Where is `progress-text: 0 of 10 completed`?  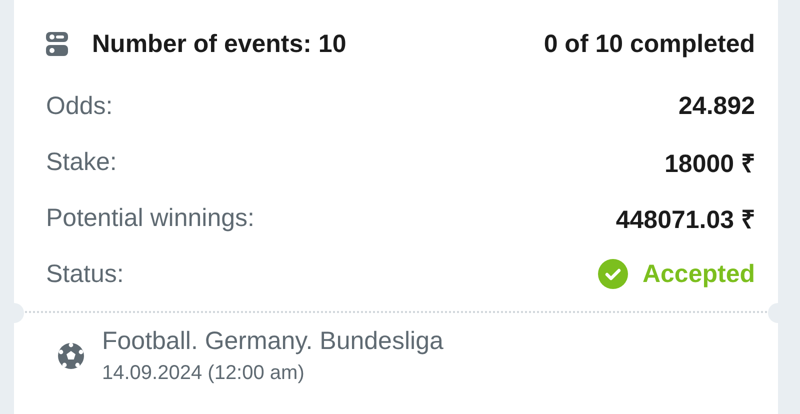 progress-text: 0 of 10 completed is located at coordinates (649, 44).